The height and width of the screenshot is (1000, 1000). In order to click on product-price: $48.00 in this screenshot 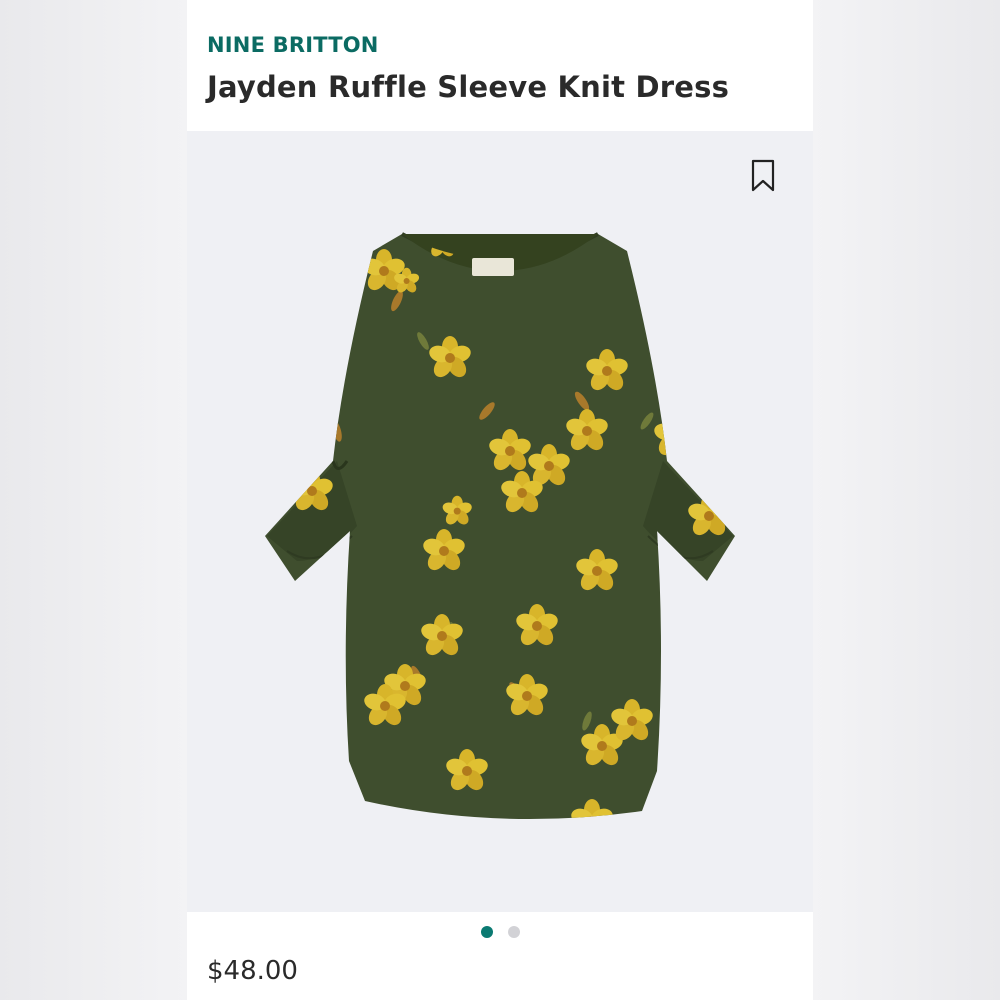, I will do `click(252, 971)`.